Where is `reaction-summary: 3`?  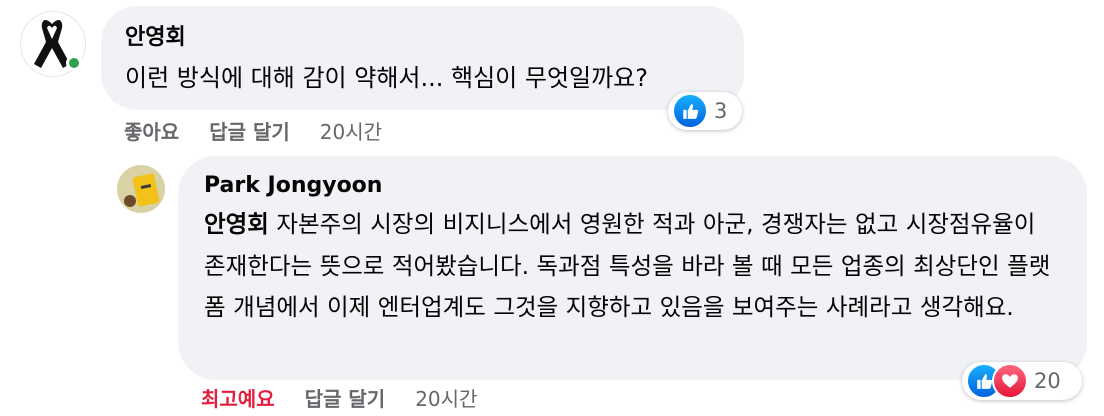 reaction-summary: 3 is located at coordinates (705, 111).